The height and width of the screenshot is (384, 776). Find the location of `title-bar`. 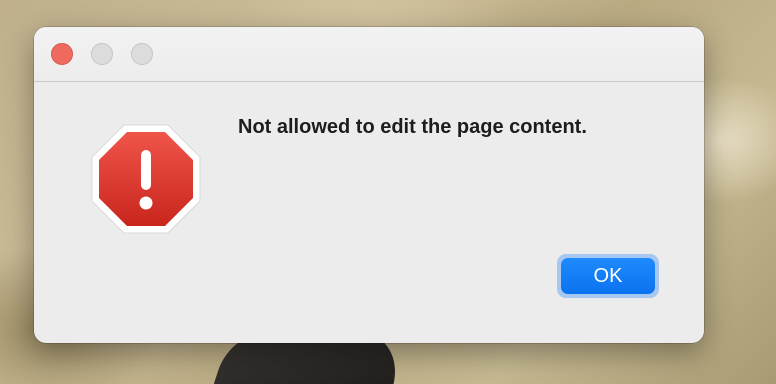

title-bar is located at coordinates (369, 54).